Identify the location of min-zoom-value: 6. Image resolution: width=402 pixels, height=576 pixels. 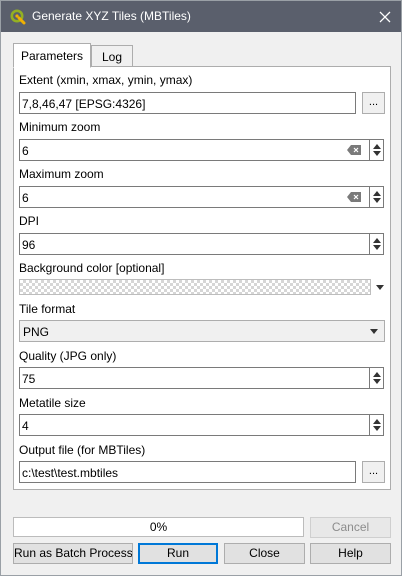
(25, 151).